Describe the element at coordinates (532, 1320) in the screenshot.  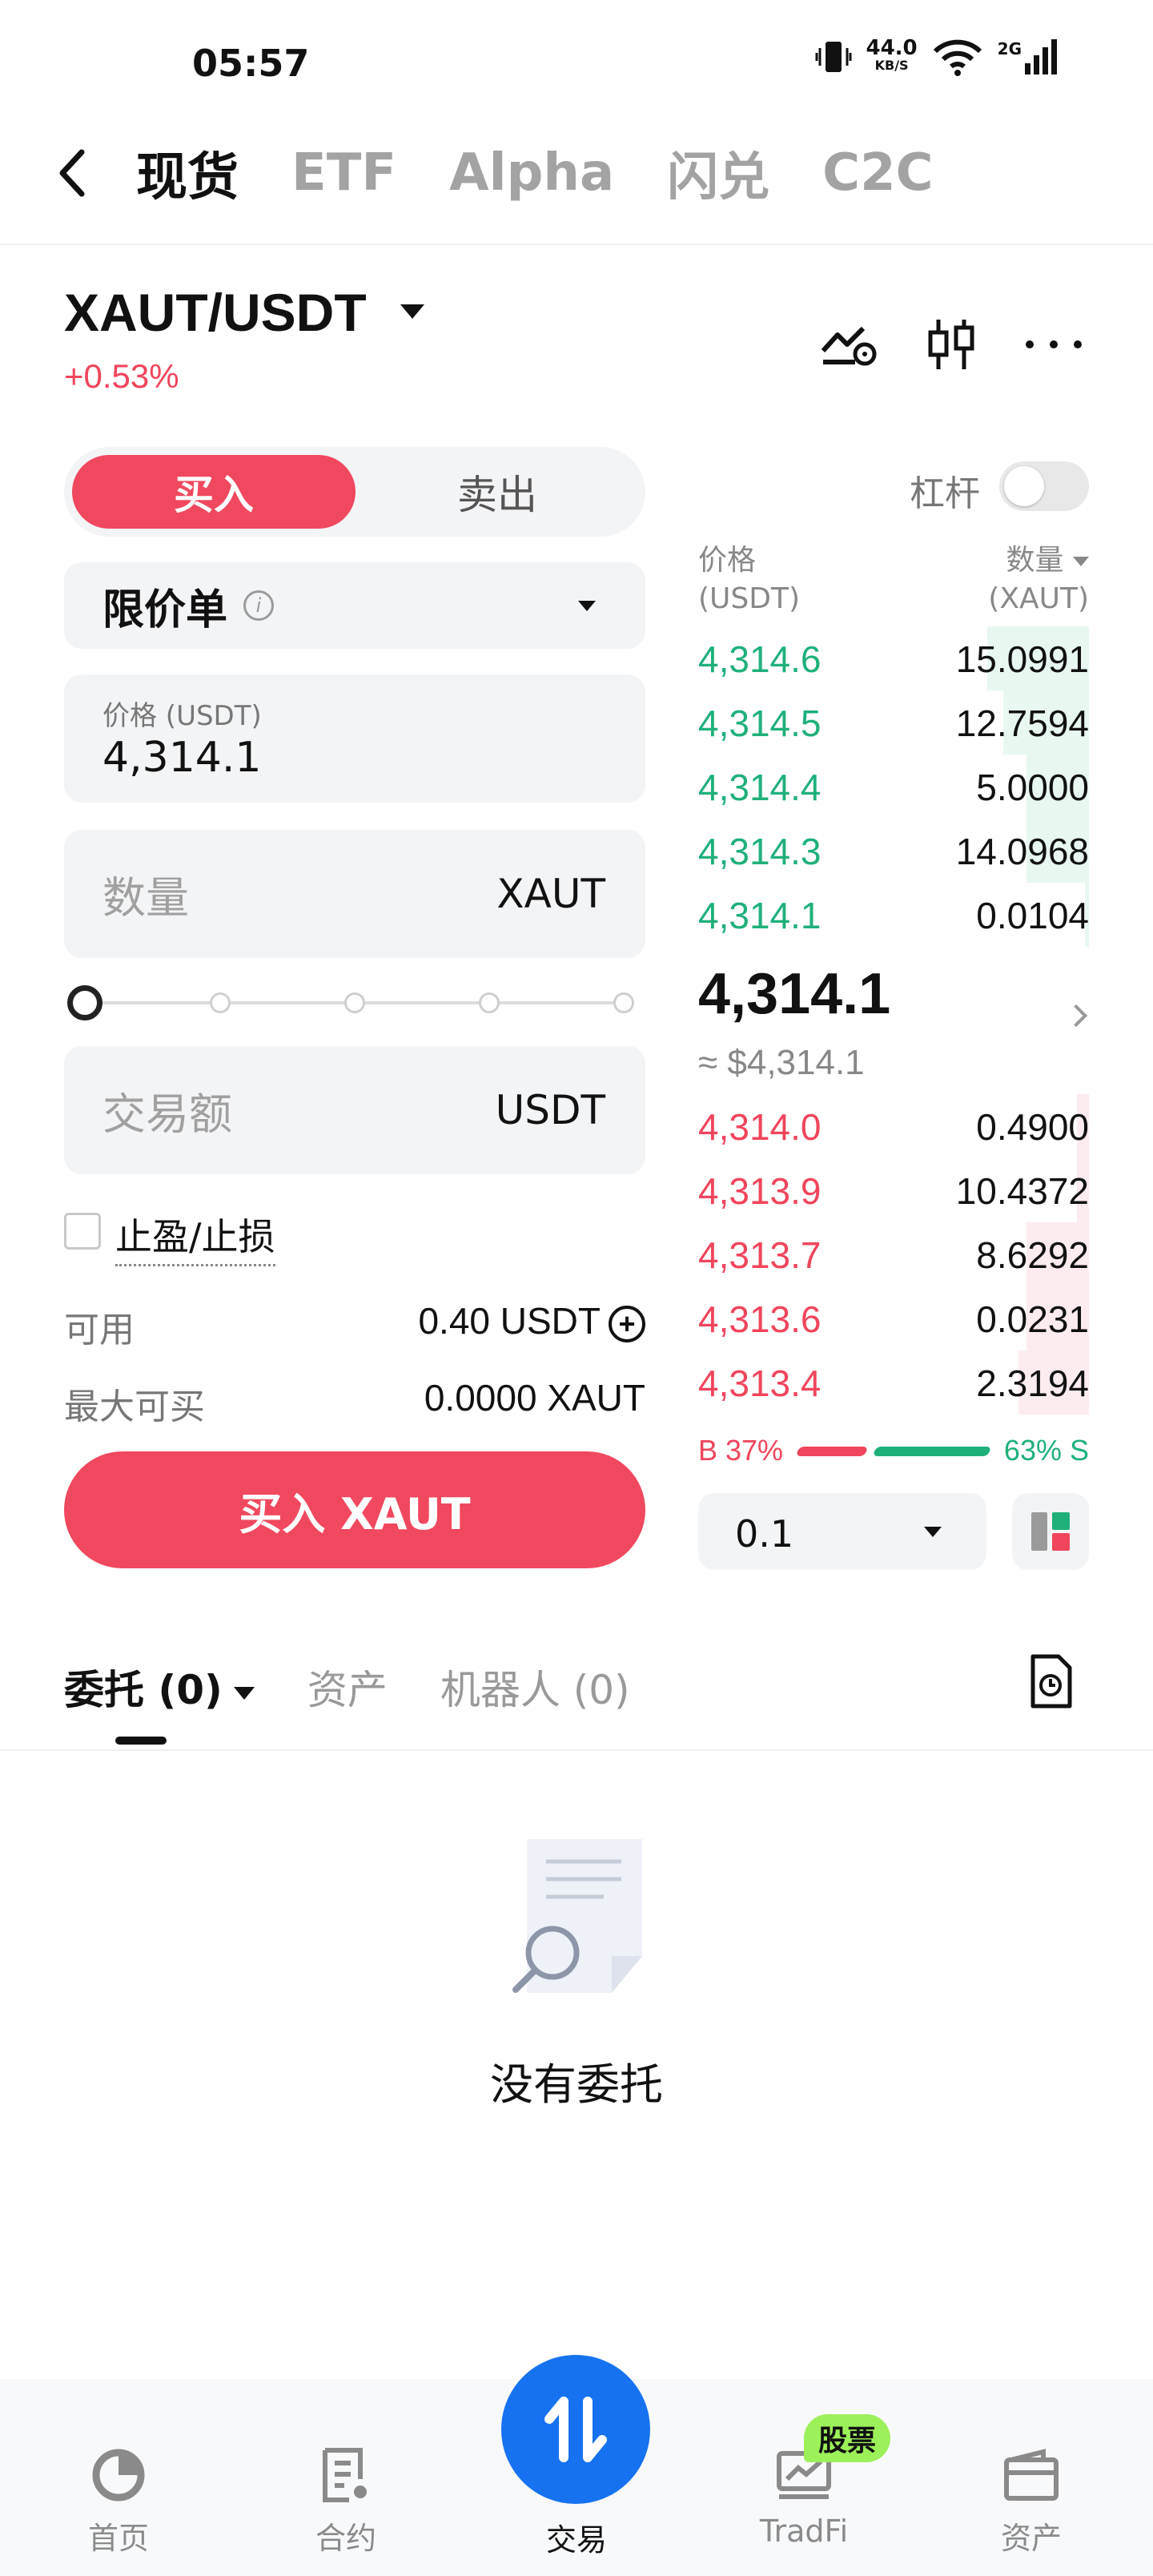
I see `available-value: 0.40 USDT +` at that location.